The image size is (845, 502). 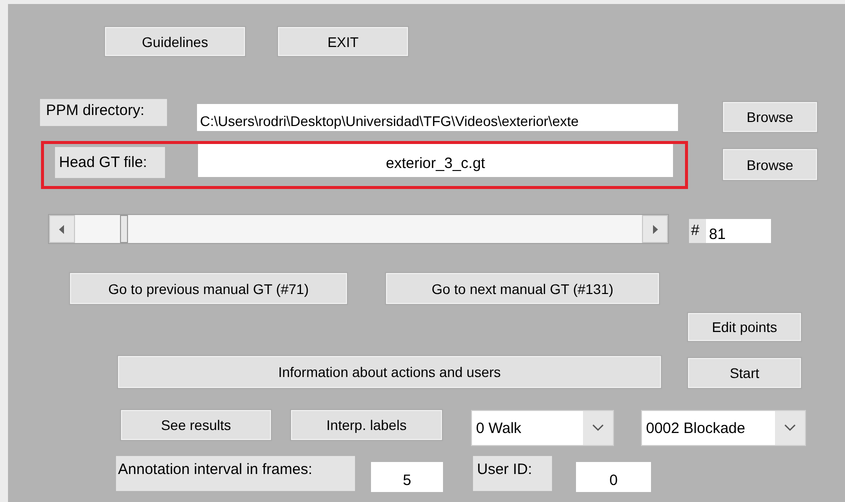 What do you see at coordinates (235, 473) in the screenshot?
I see `field-label: Annotation interval in frames:` at bounding box center [235, 473].